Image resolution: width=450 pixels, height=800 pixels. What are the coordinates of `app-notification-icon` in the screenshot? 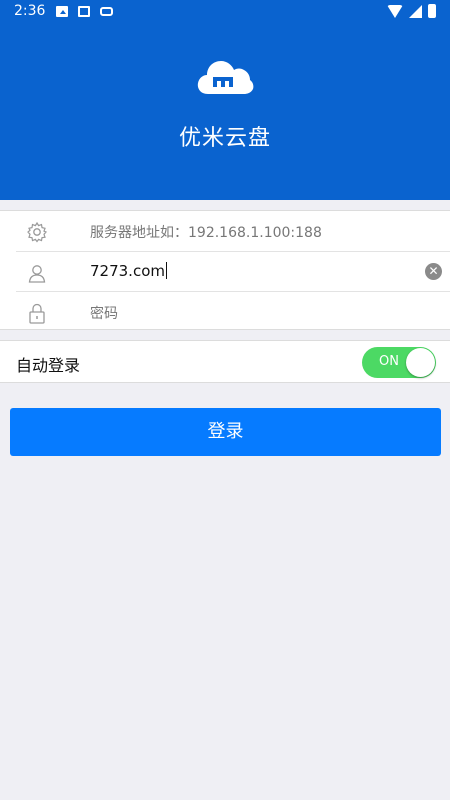 It's located at (84, 11).